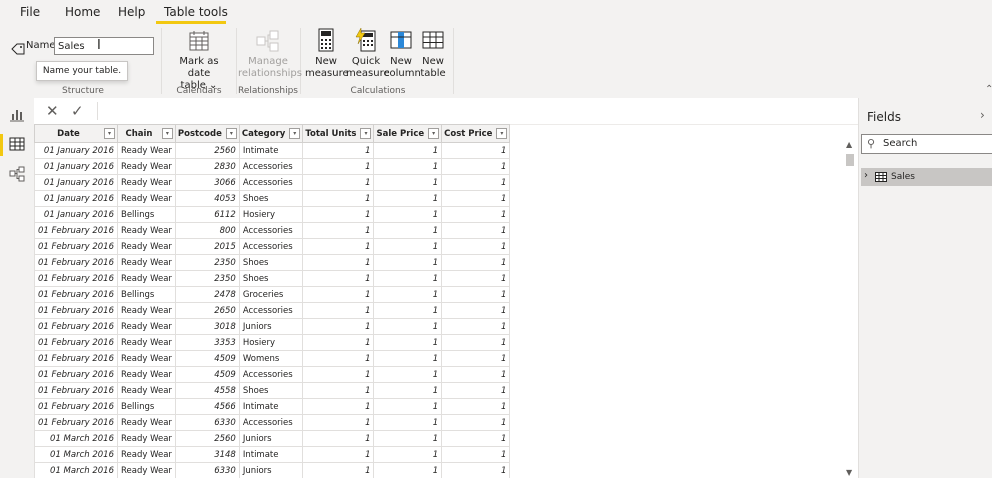 The height and width of the screenshot is (478, 992). What do you see at coordinates (272, 470) in the screenshot?
I see `table-row: 01 March 2016 Ready Wear 6330 Juniors 1 1 1` at bounding box center [272, 470].